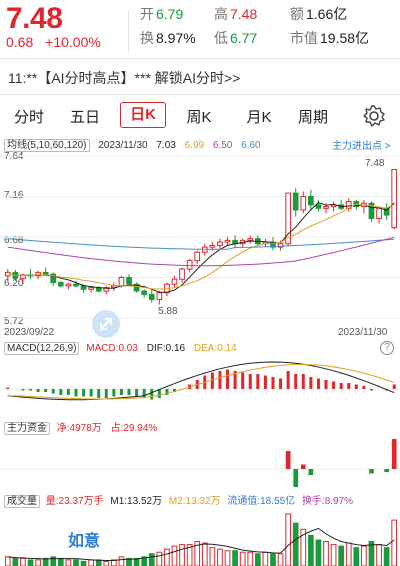  Describe the element at coordinates (318, 14) in the screenshot. I see `quote-field: 额 1.66亿` at that location.